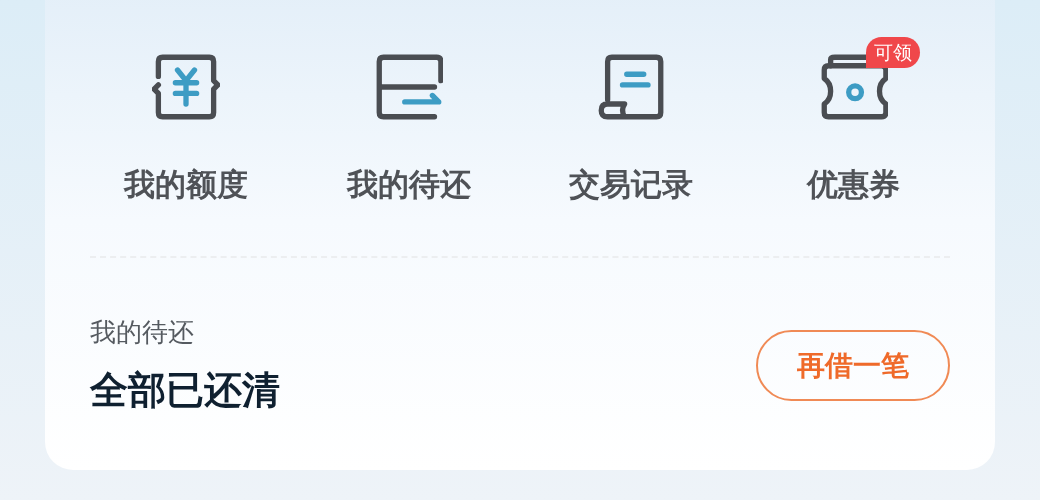 The width and height of the screenshot is (1040, 500). Describe the element at coordinates (185, 390) in the screenshot. I see `repayment-status: 全部已还清` at that location.